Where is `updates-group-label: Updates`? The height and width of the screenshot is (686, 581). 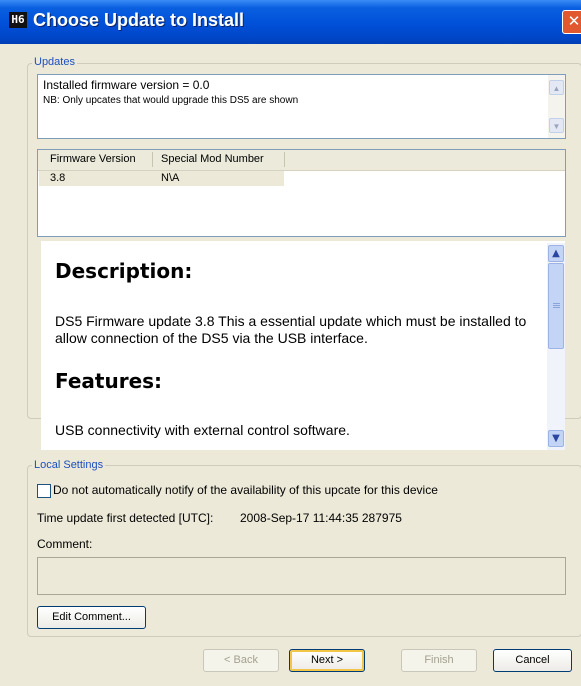 updates-group-label: Updates is located at coordinates (54, 62).